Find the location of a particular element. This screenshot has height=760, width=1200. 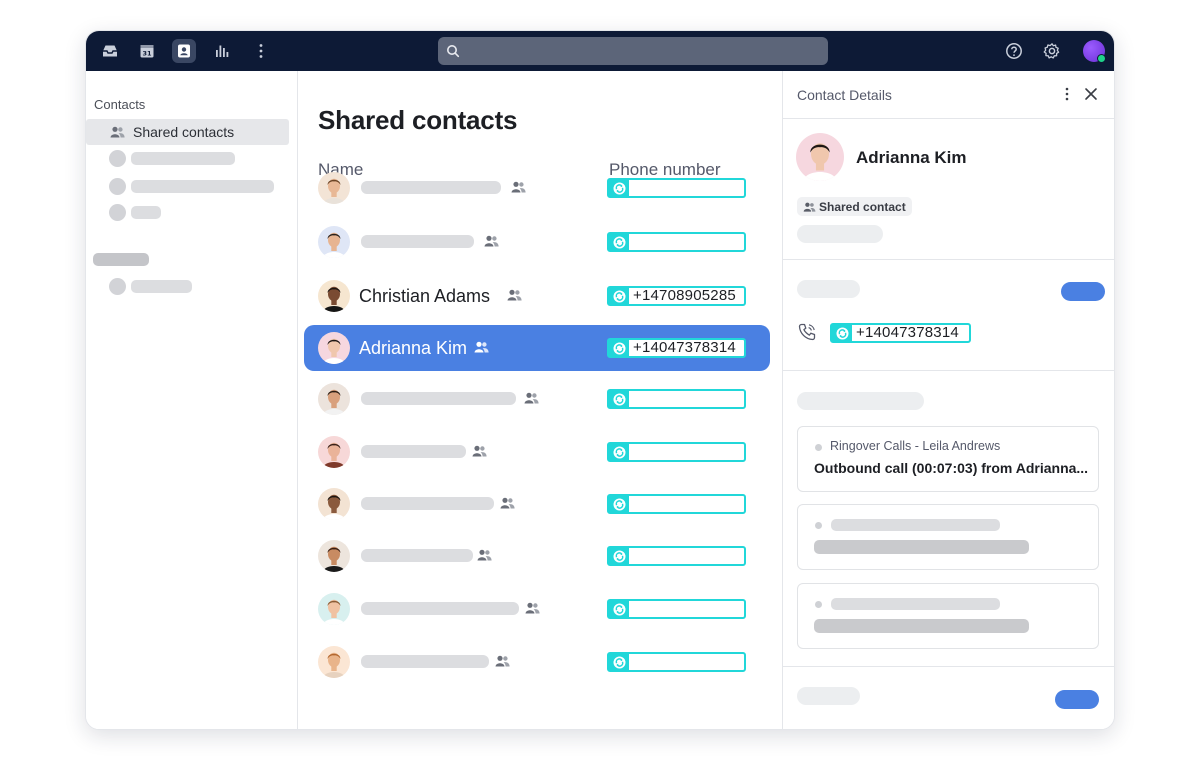

user-avatar is located at coordinates (1094, 51).